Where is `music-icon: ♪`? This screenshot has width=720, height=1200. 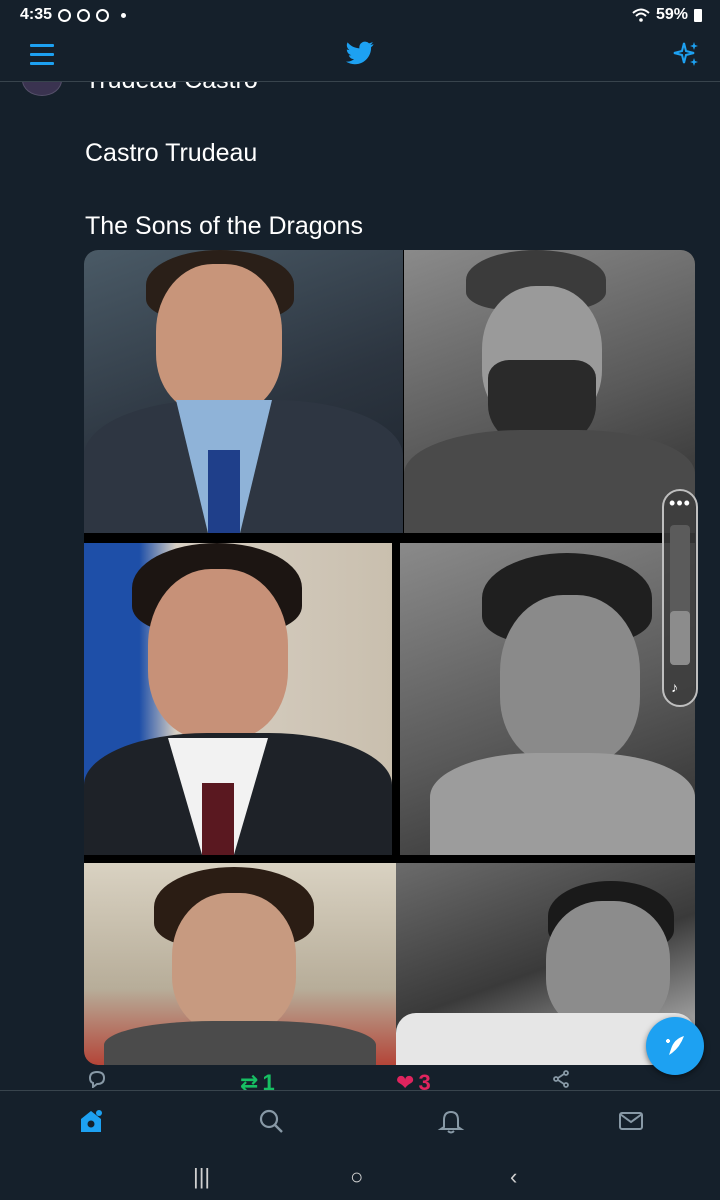 music-icon: ♪ is located at coordinates (674, 687).